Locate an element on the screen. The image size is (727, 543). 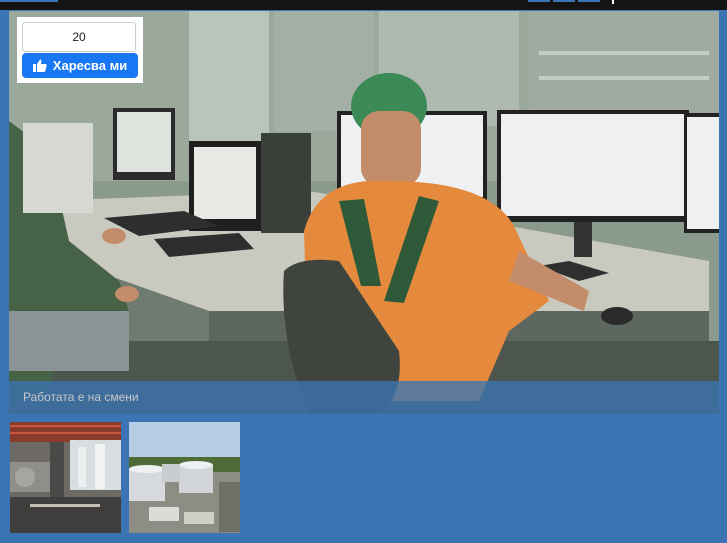
like-button: Харесва ми is located at coordinates (80, 65).